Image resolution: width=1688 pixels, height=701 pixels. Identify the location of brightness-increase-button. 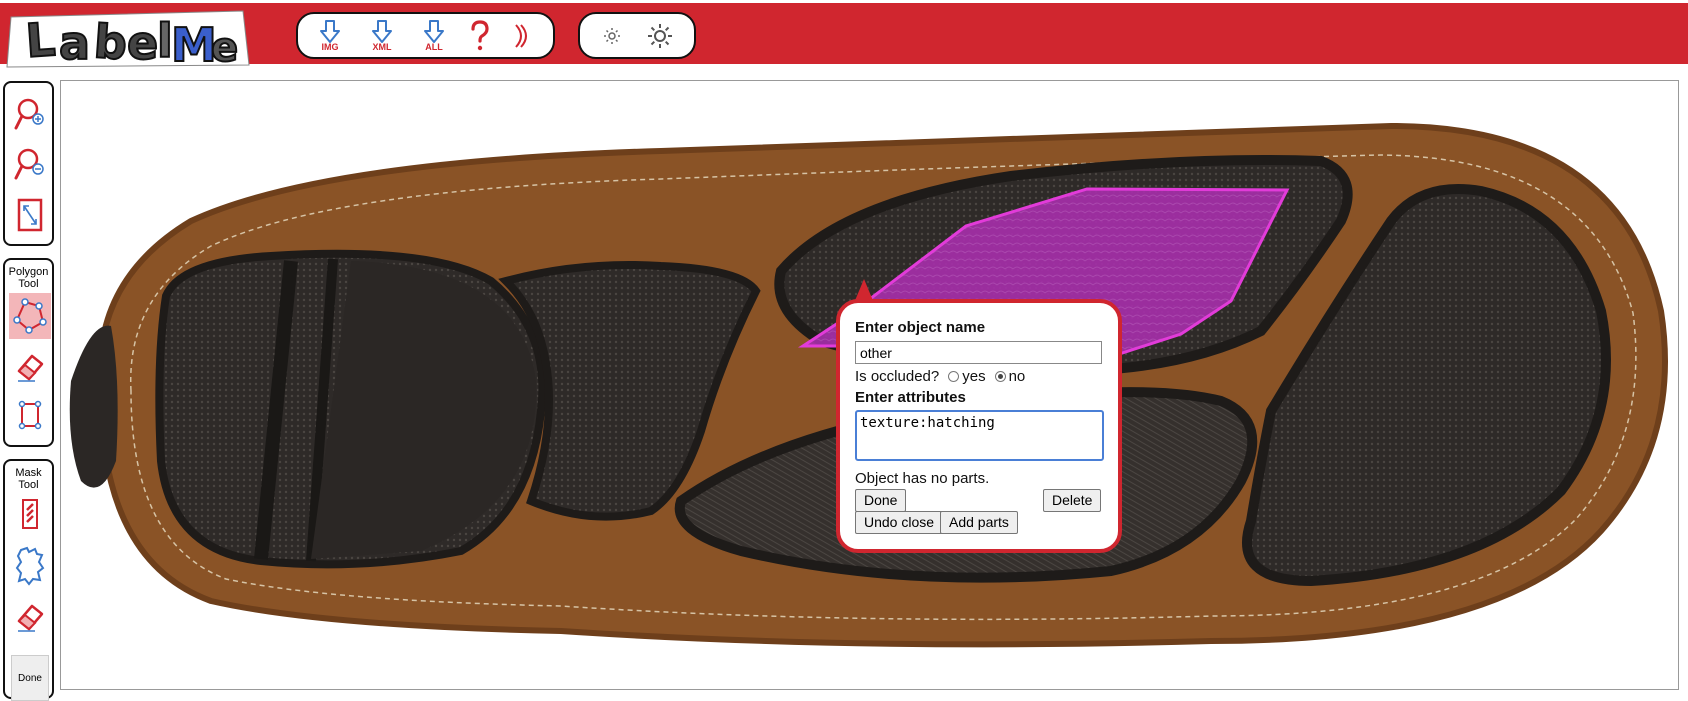
(660, 36).